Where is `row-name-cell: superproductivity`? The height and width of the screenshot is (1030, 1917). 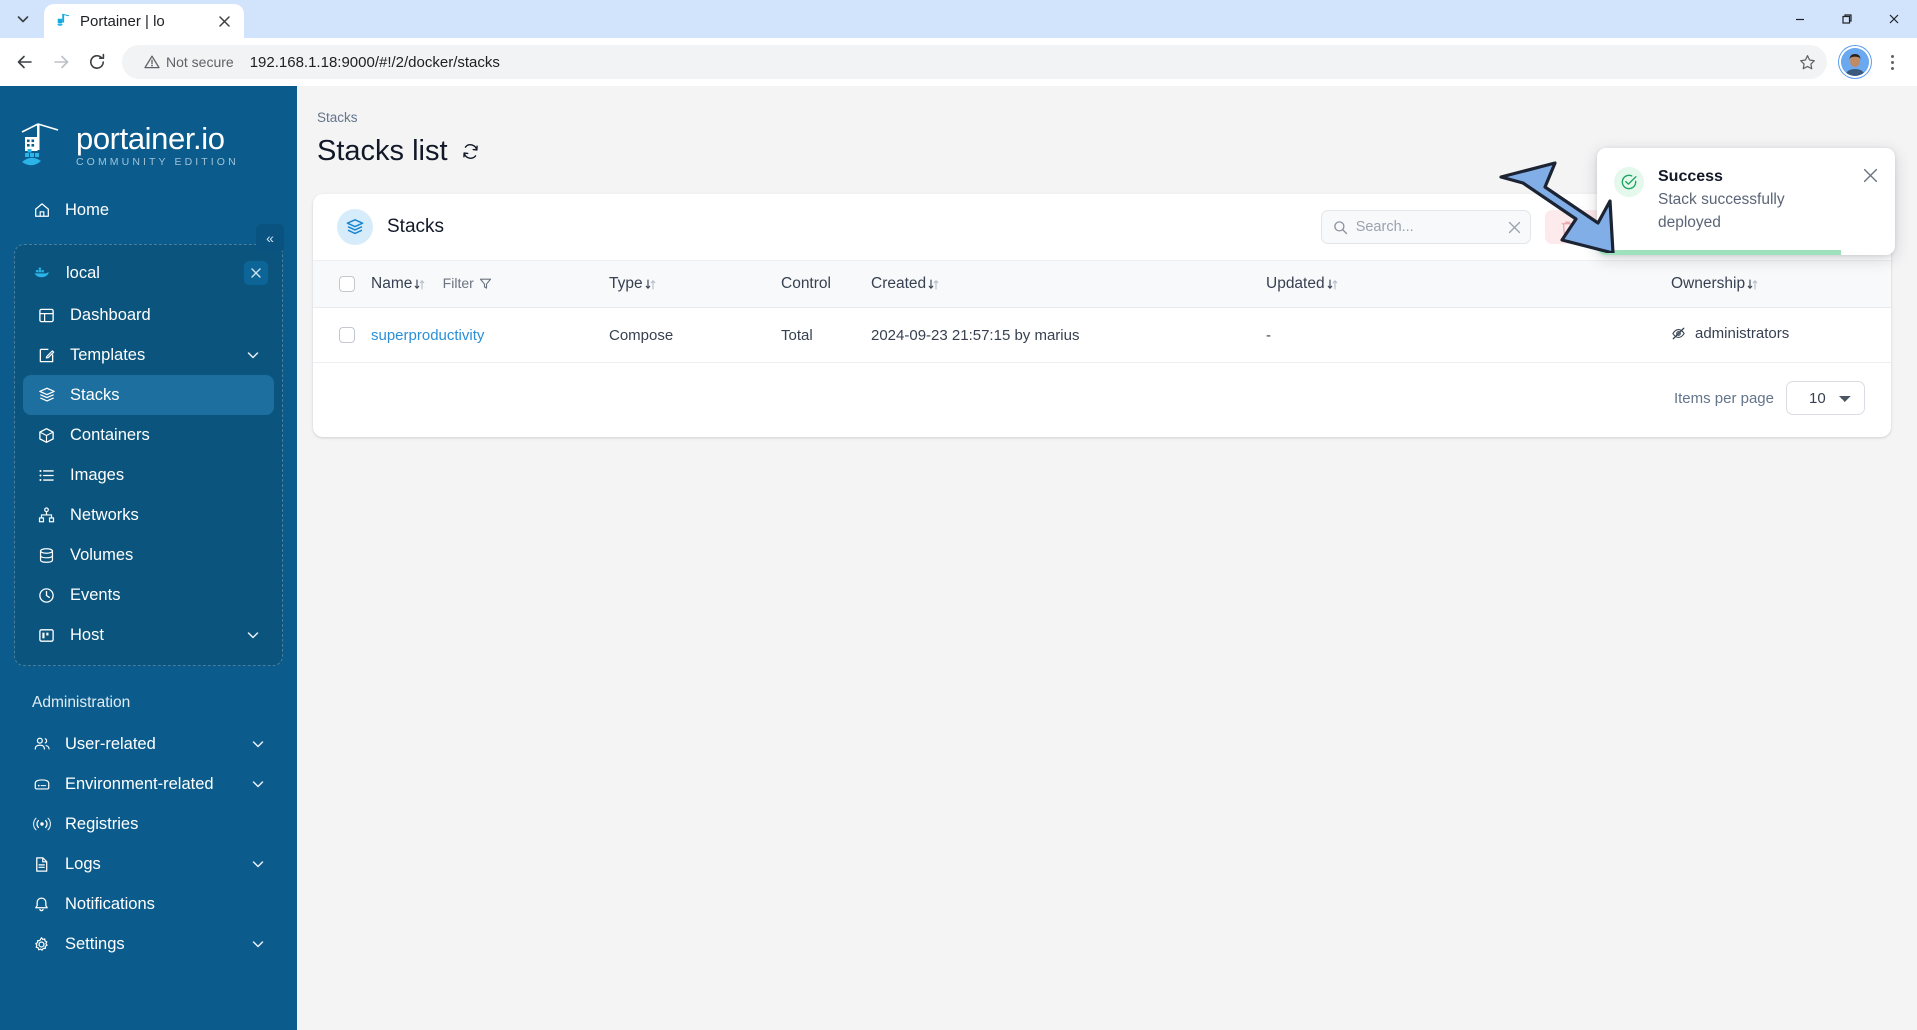
row-name-cell: superproductivity is located at coordinates (490, 335).